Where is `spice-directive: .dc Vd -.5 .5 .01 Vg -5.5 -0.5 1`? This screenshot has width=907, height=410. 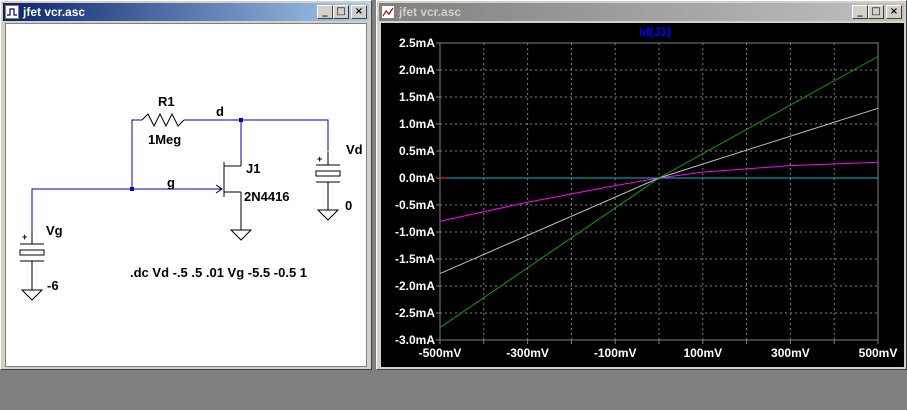
spice-directive: .dc Vd -.5 .5 .01 Vg -5.5 -0.5 1 is located at coordinates (218, 272).